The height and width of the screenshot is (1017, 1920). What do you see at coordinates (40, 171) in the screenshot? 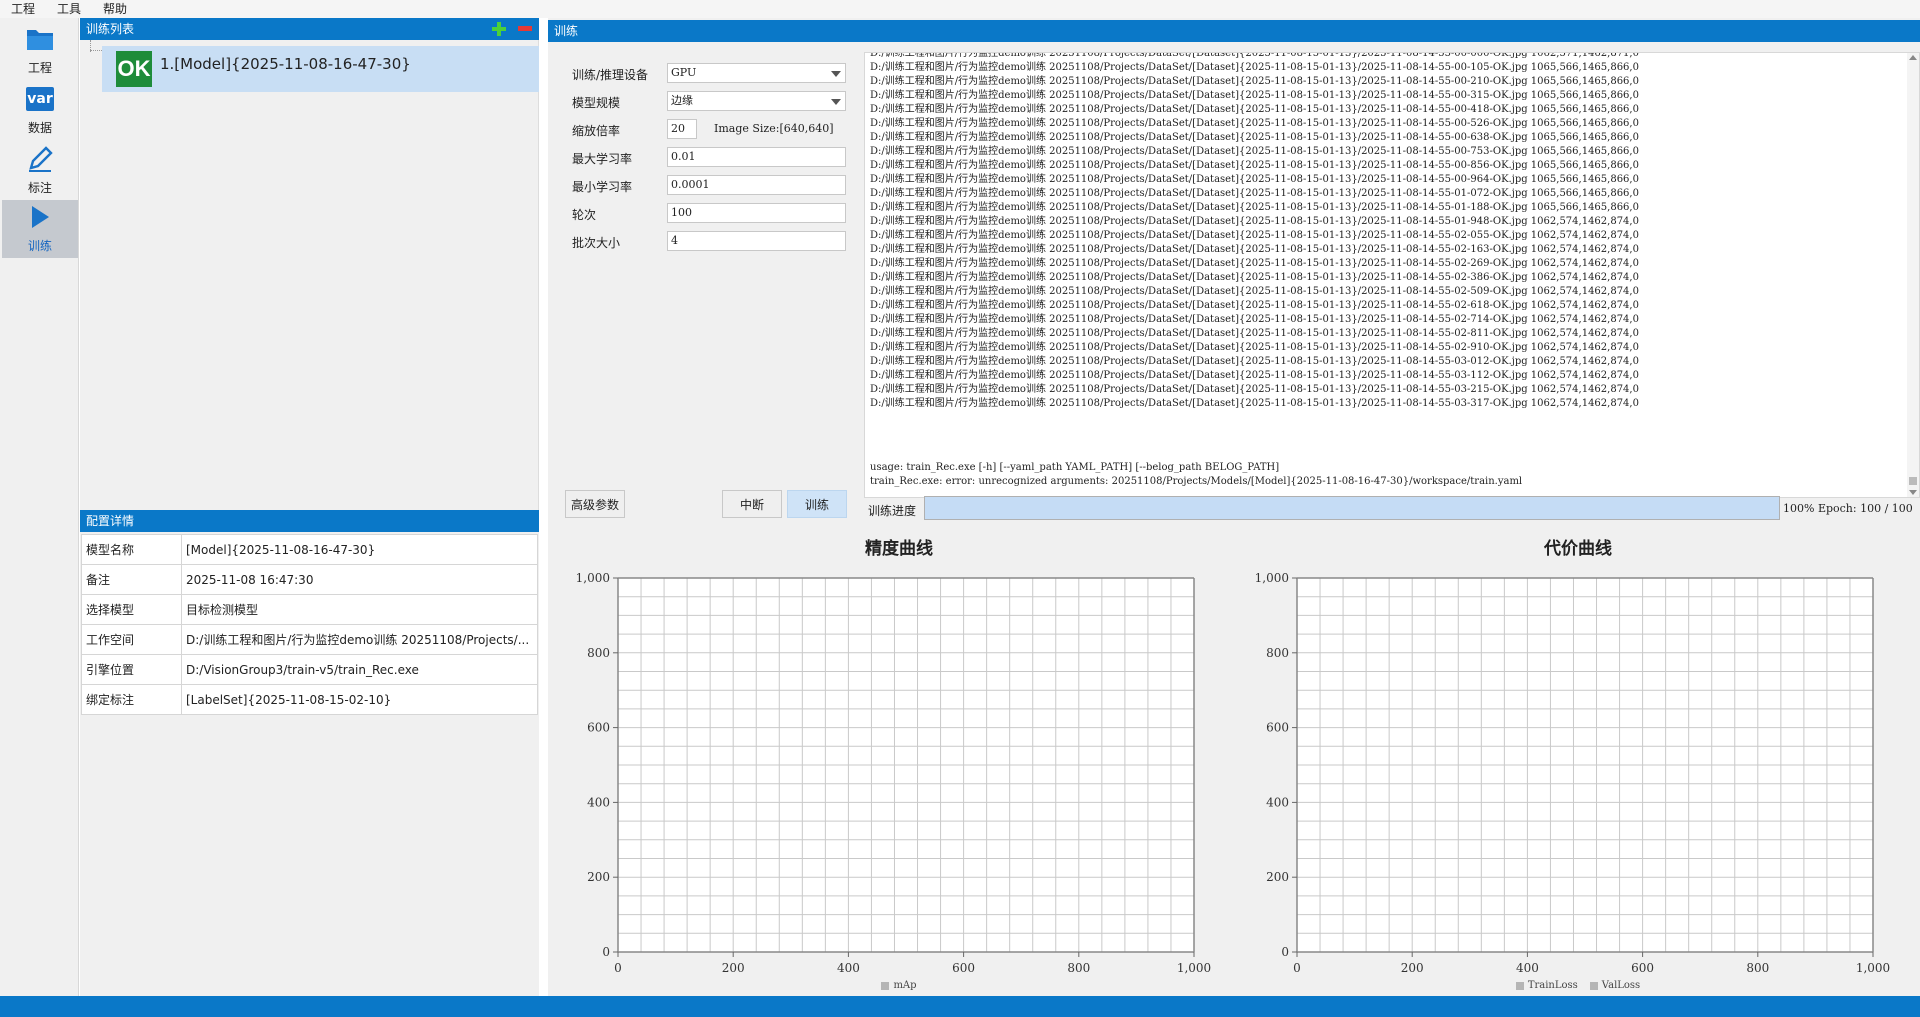
I see `nav-annotate-button: 标注` at bounding box center [40, 171].